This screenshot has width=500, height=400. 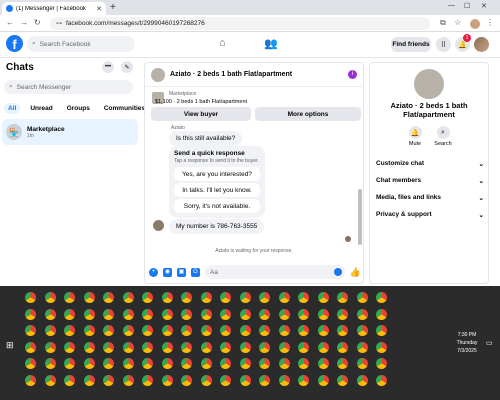 I want to click on more-options-icon: •••, so click(x=108, y=67).